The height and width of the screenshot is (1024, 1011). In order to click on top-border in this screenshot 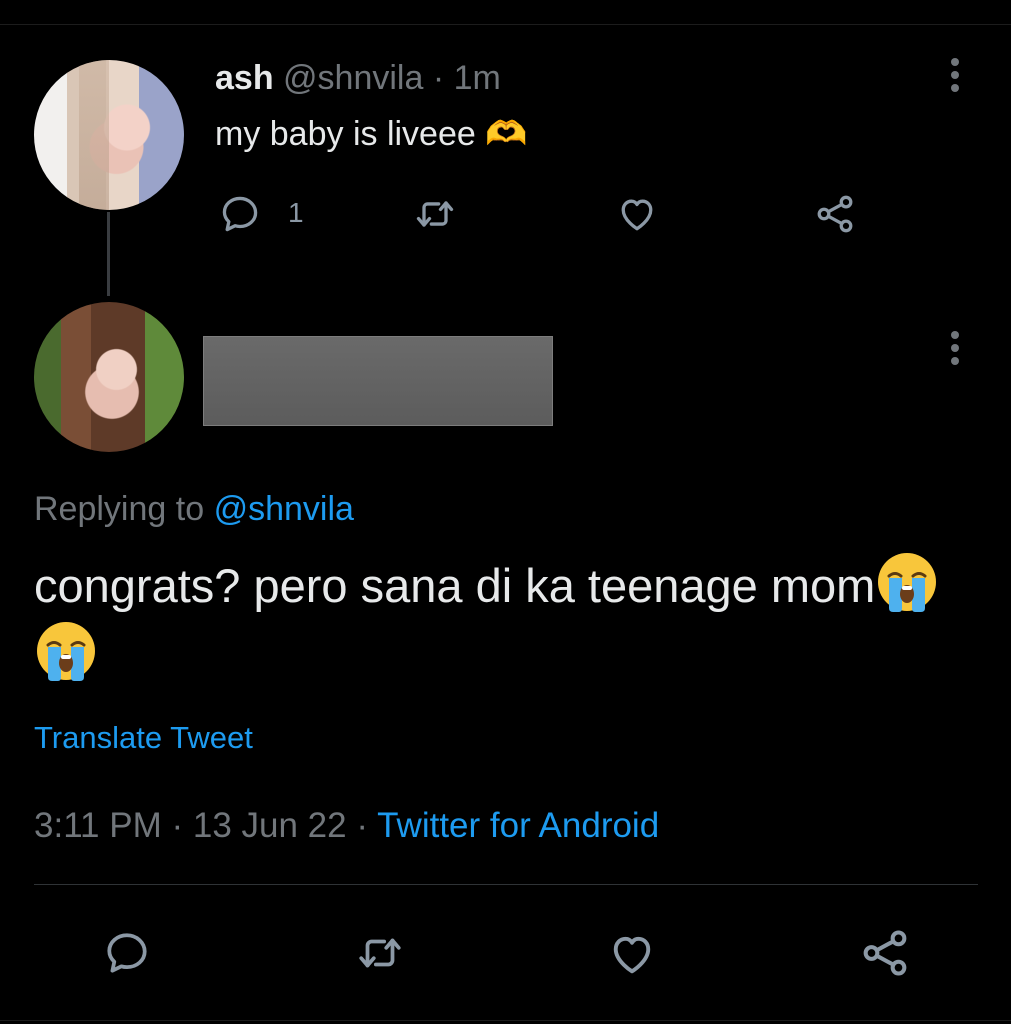, I will do `click(505, 24)`.